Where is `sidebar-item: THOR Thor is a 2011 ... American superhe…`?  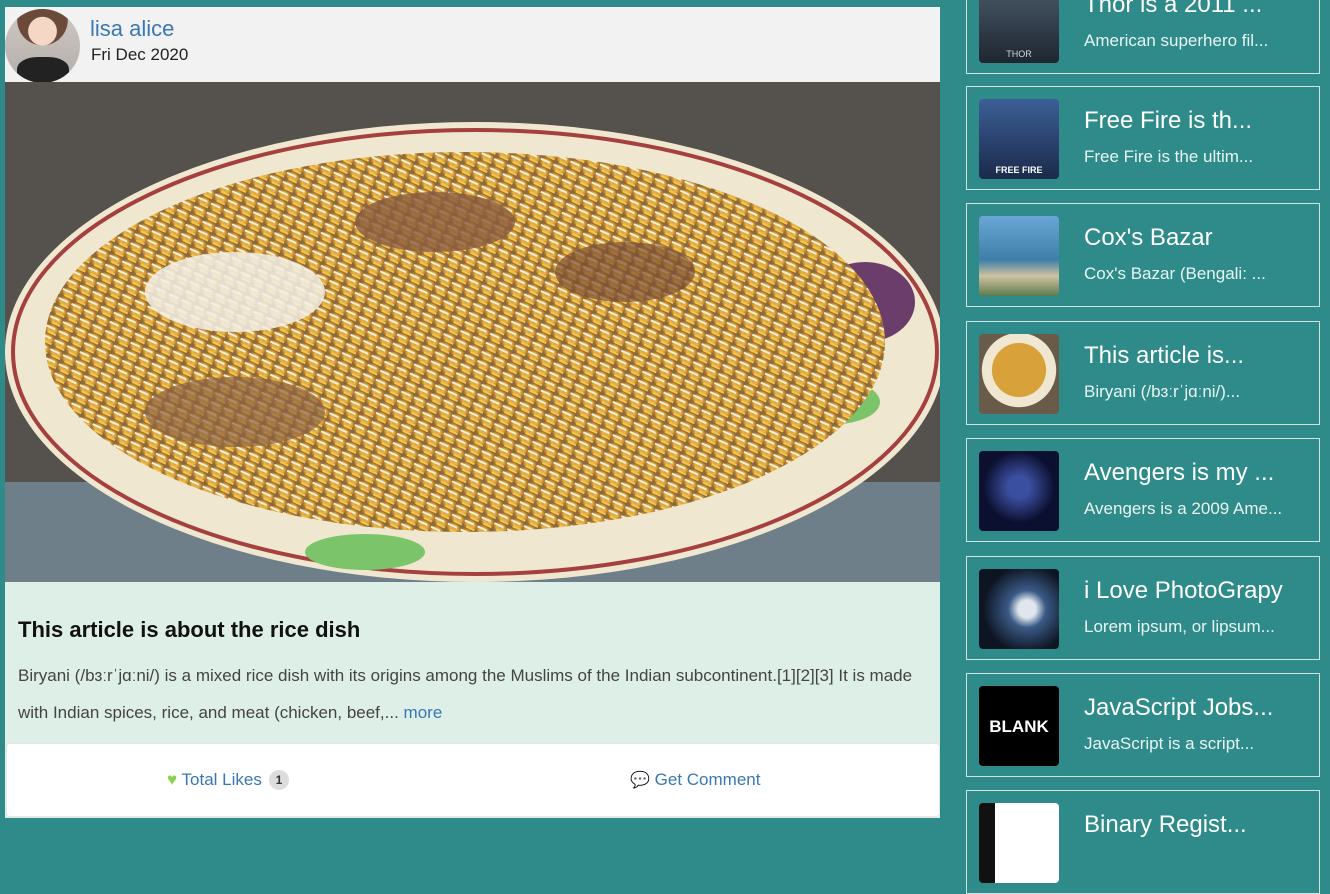
sidebar-item: THOR Thor is a 2011 ... American superhe… is located at coordinates (1143, 37).